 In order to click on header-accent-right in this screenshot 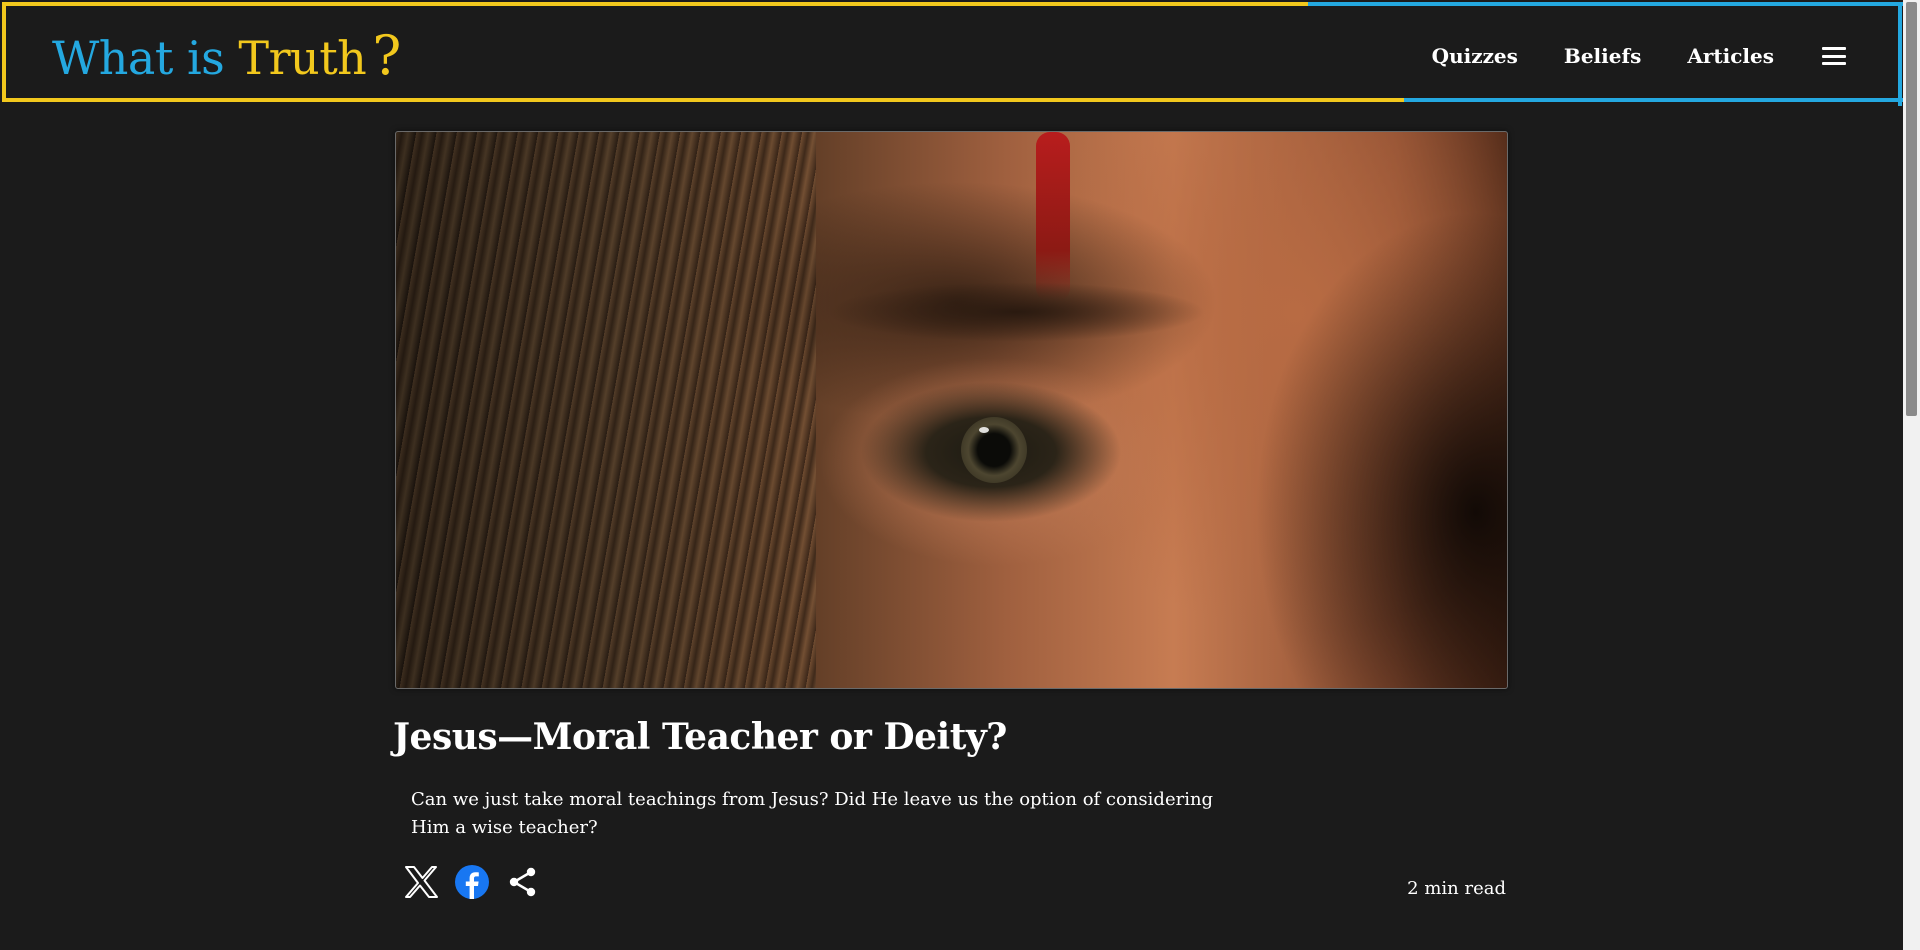, I will do `click(1900, 54)`.